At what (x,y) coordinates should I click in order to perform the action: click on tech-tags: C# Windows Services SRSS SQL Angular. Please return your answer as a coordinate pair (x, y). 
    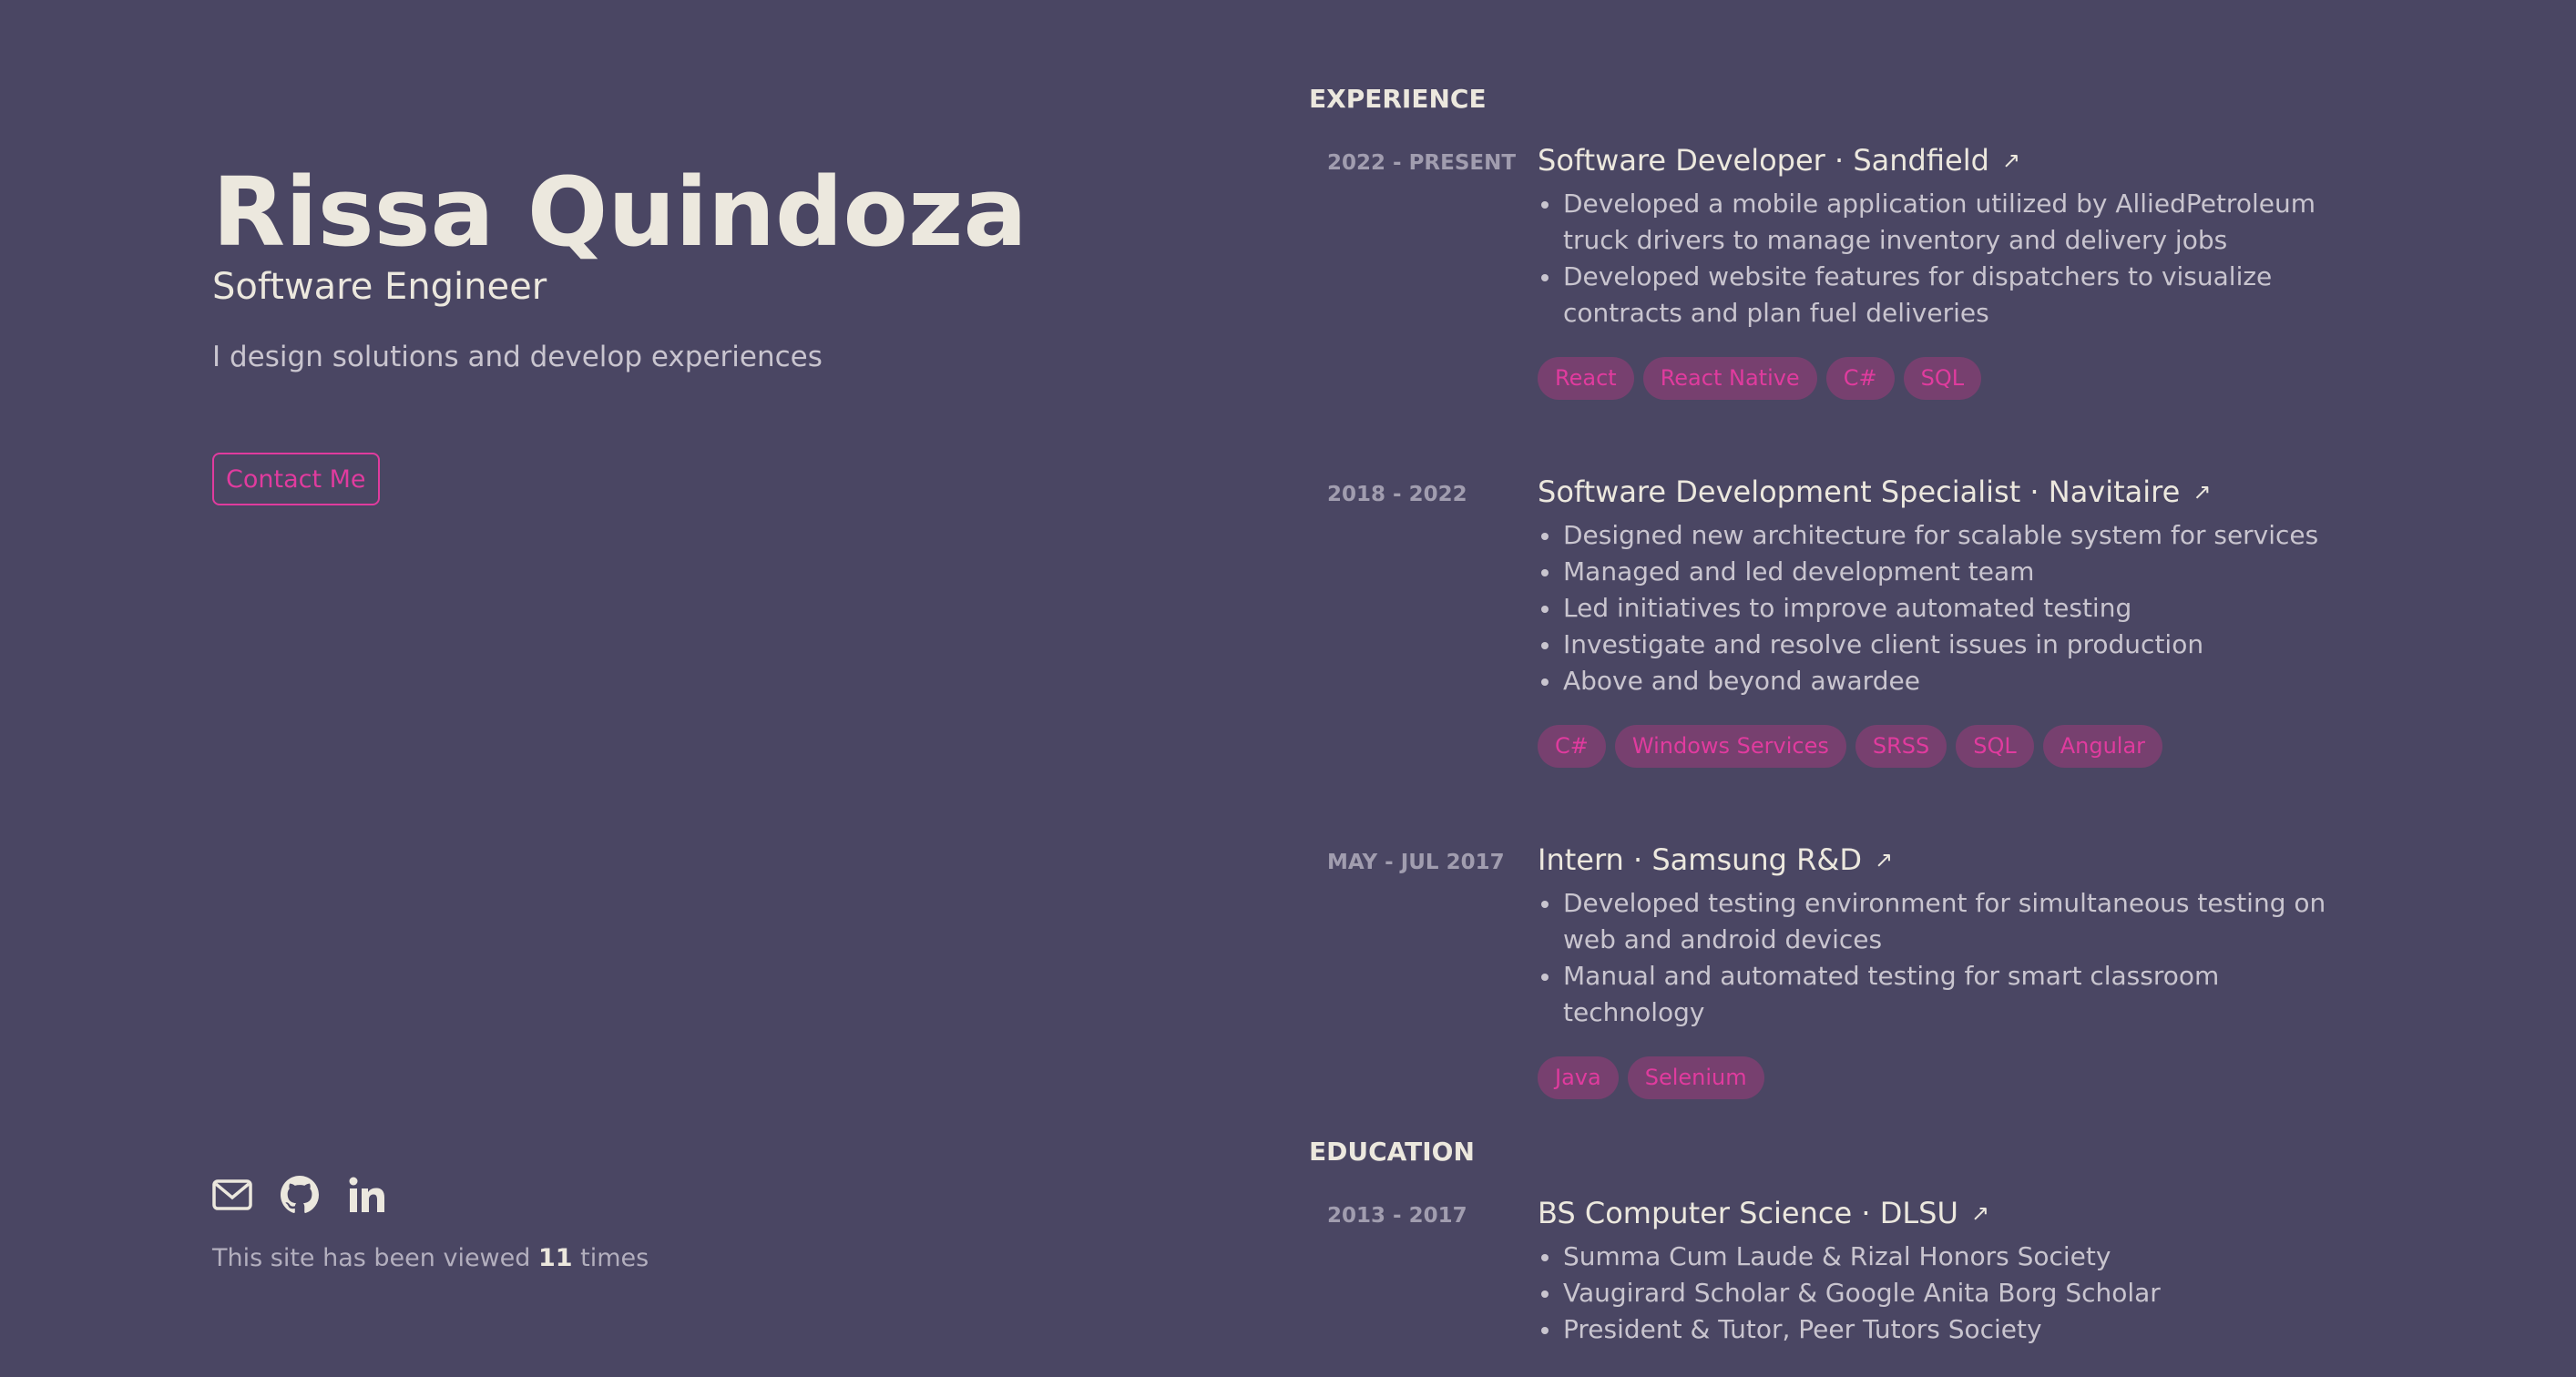
    Looking at the image, I should click on (1947, 746).